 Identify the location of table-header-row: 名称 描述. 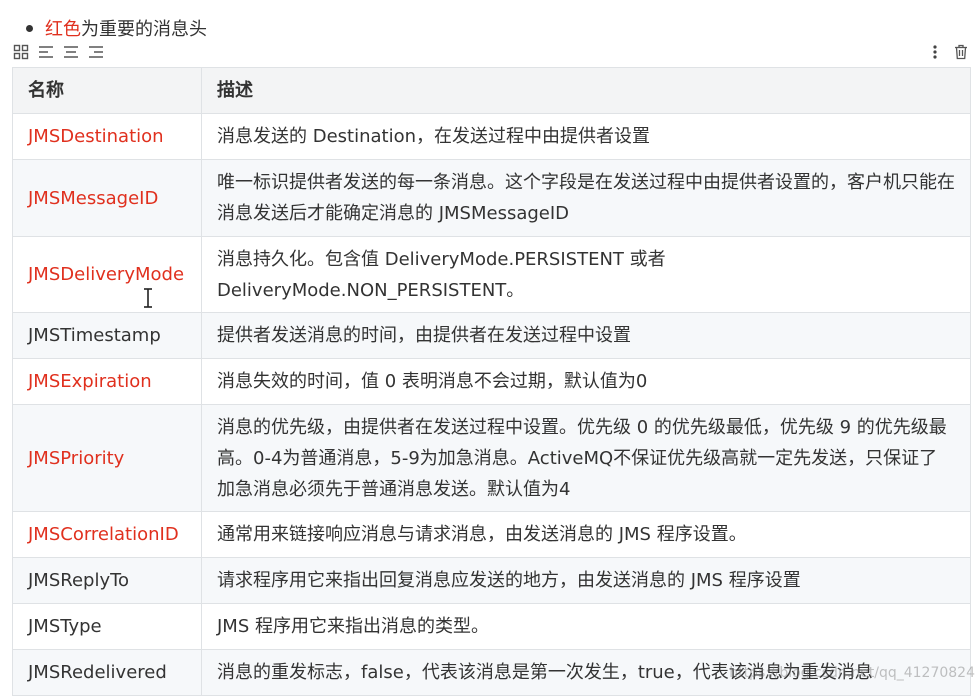
(491, 90).